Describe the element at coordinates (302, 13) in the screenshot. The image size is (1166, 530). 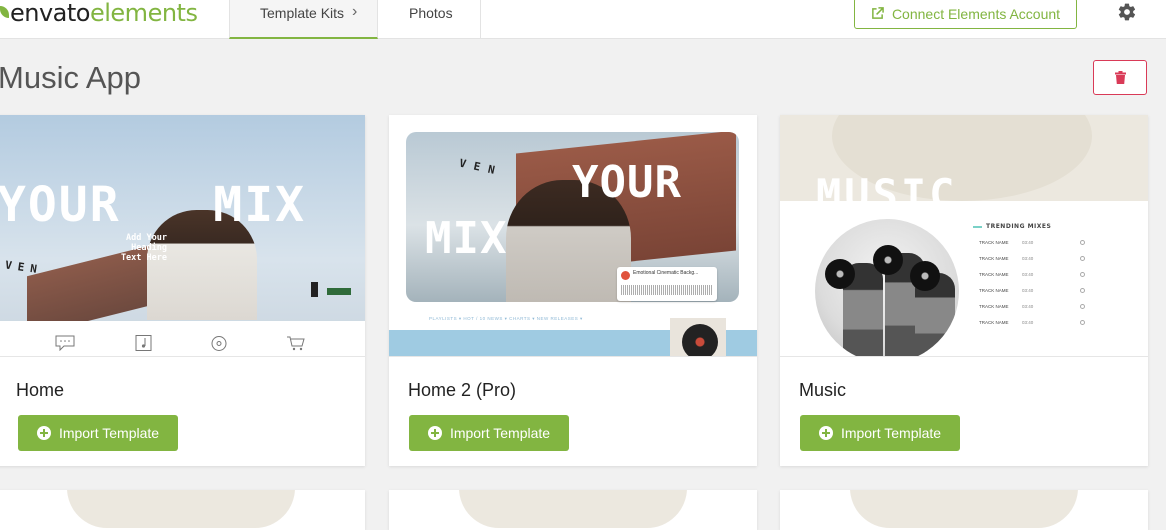
I see `tab-label: Template Kits` at that location.